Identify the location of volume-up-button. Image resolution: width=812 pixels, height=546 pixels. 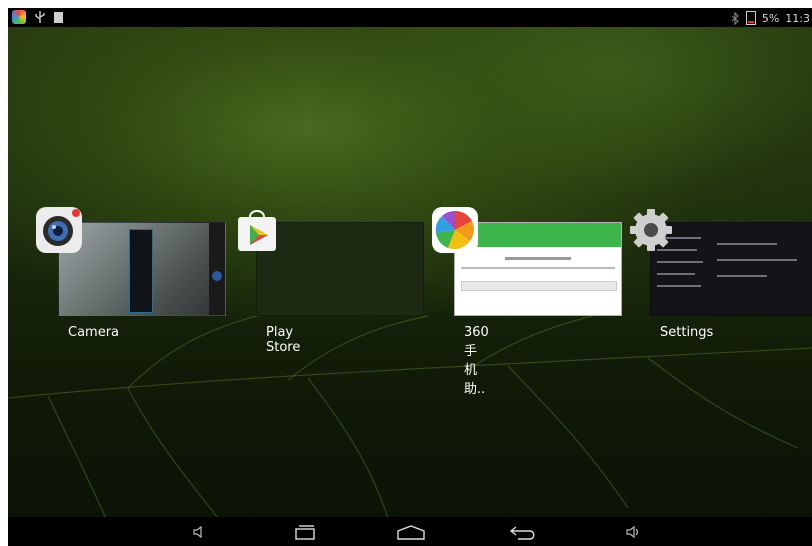
(633, 532).